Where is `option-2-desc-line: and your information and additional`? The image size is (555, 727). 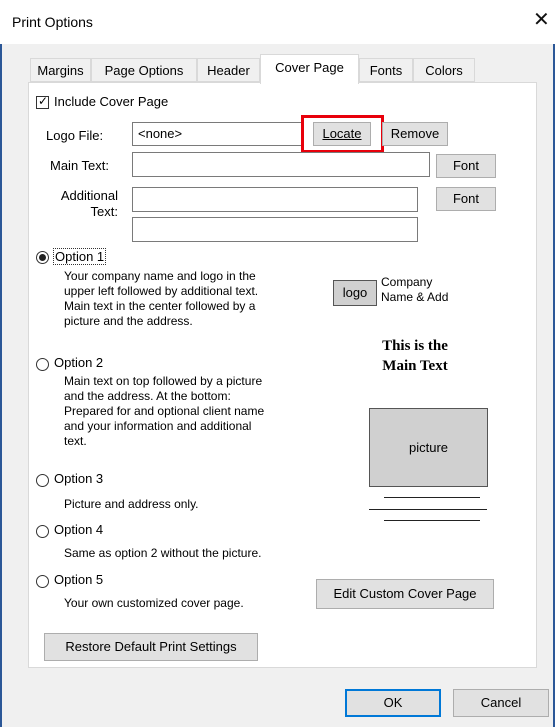 option-2-desc-line: and your information and additional is located at coordinates (158, 426).